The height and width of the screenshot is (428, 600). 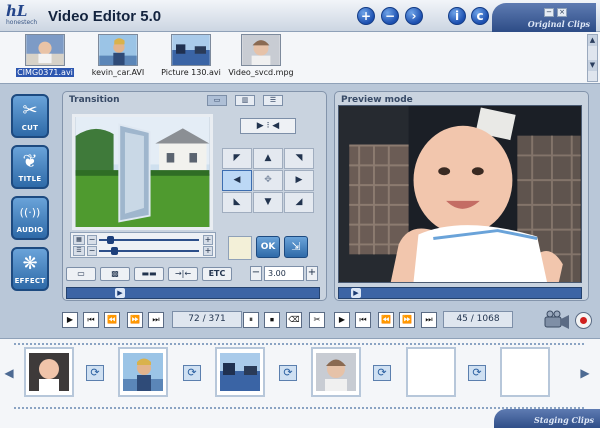 I want to click on direction-up: ▲, so click(x=268, y=158).